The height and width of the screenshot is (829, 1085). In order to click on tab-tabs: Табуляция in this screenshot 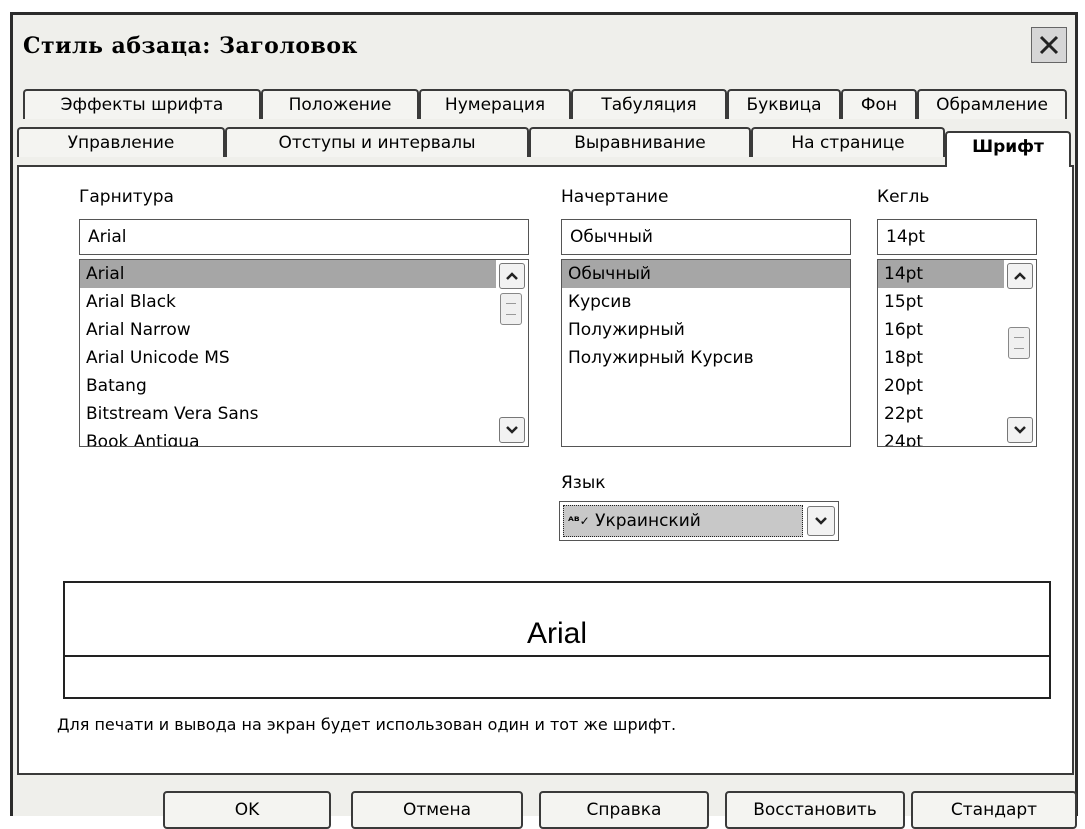, I will do `click(649, 104)`.